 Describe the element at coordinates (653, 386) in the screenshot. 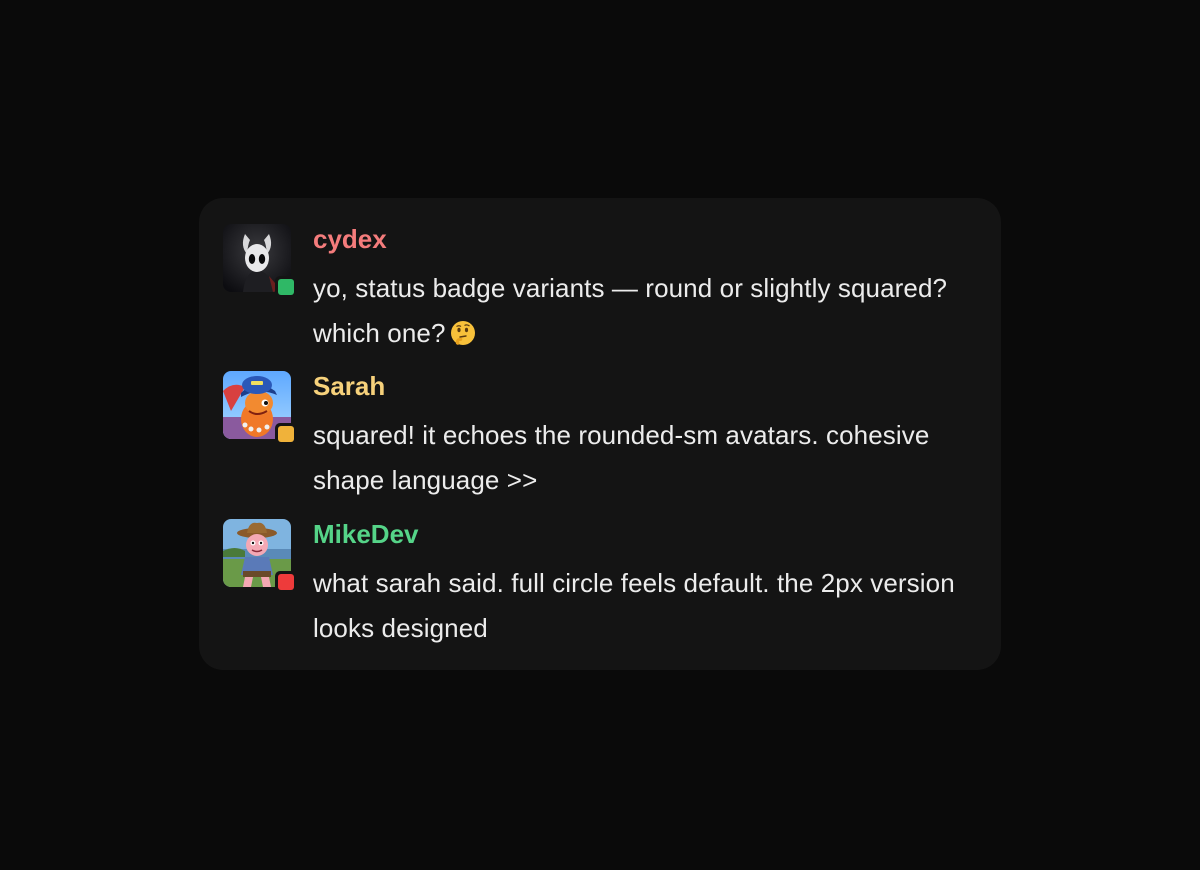

I see `username: Sarah` at that location.